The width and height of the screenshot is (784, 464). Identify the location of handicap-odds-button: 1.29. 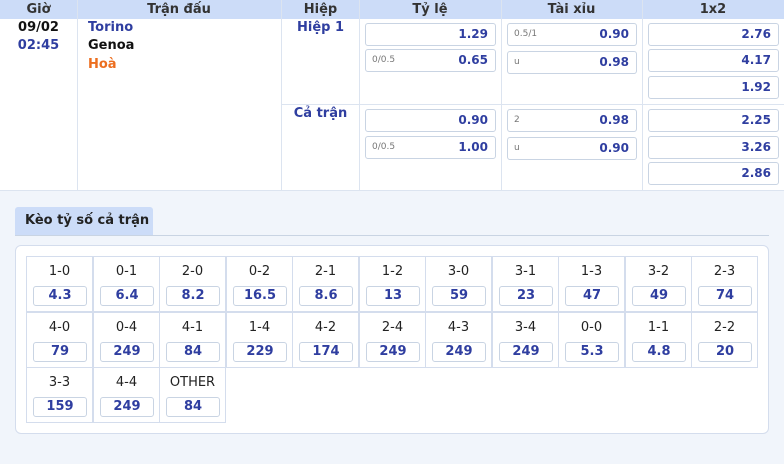
(430, 34).